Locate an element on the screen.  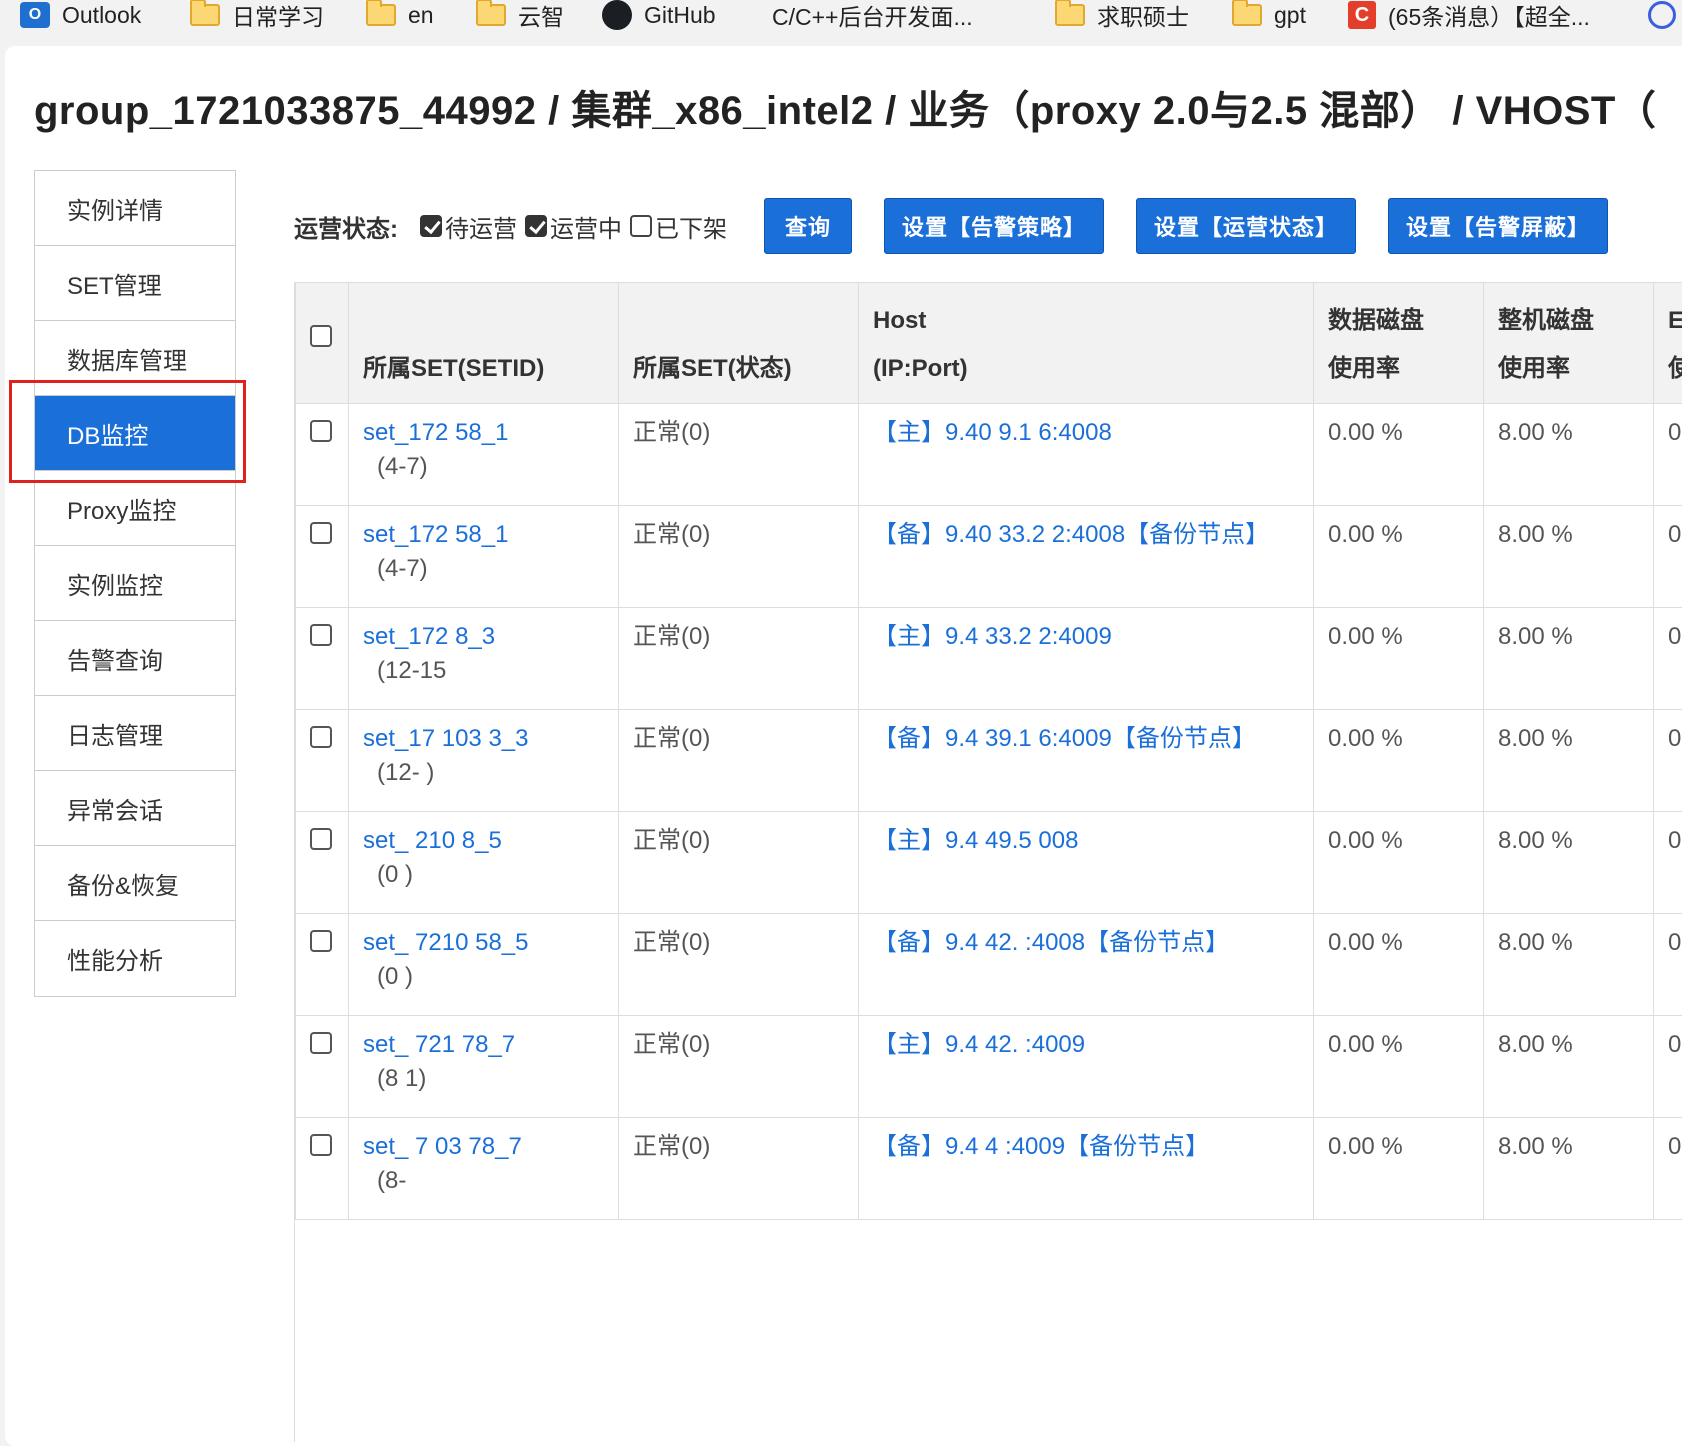
sidebar-item-alarm-query: 告警查询 is located at coordinates (135, 658).